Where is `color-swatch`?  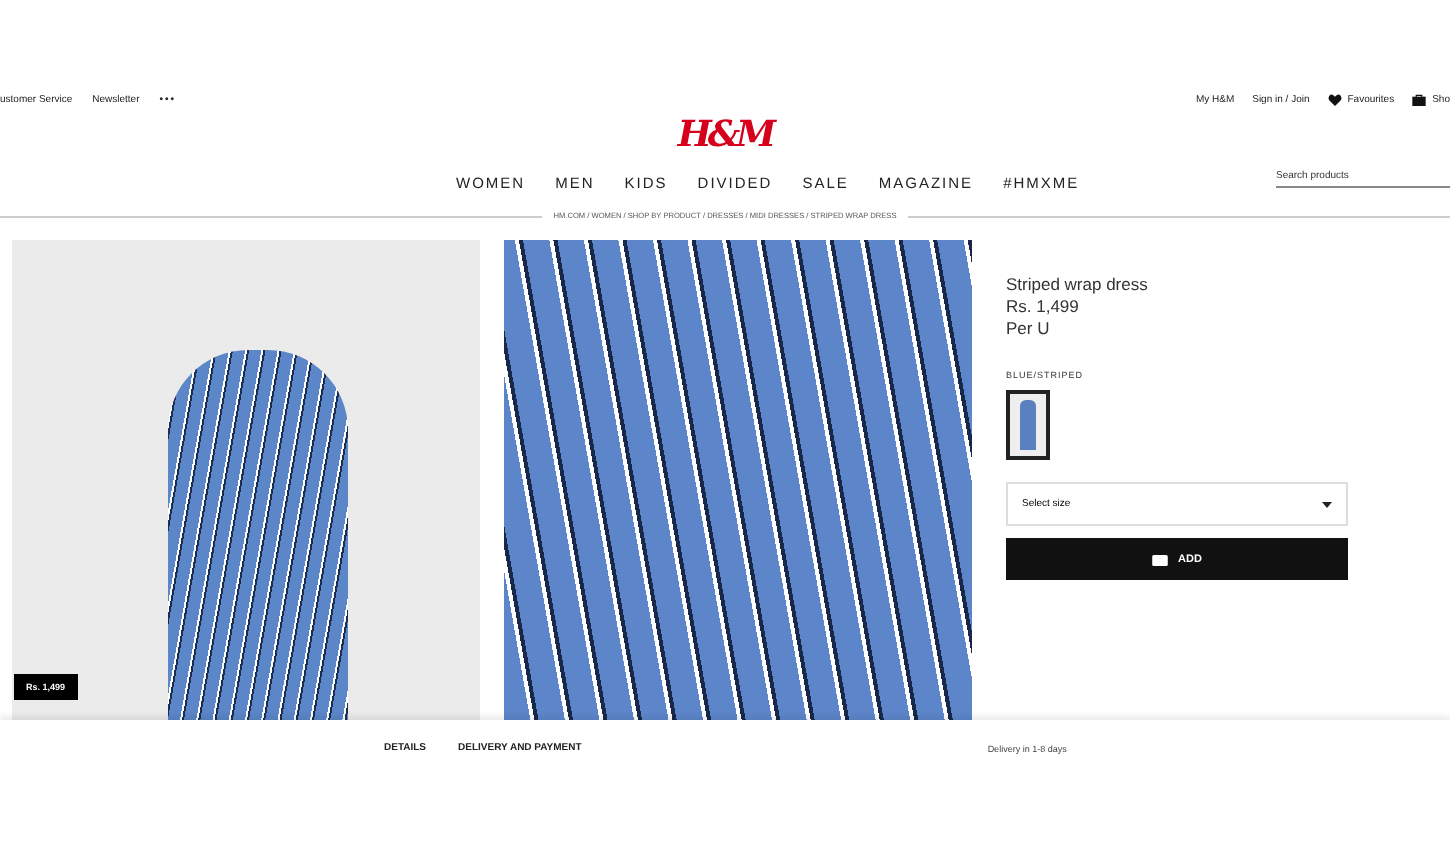 color-swatch is located at coordinates (1028, 425).